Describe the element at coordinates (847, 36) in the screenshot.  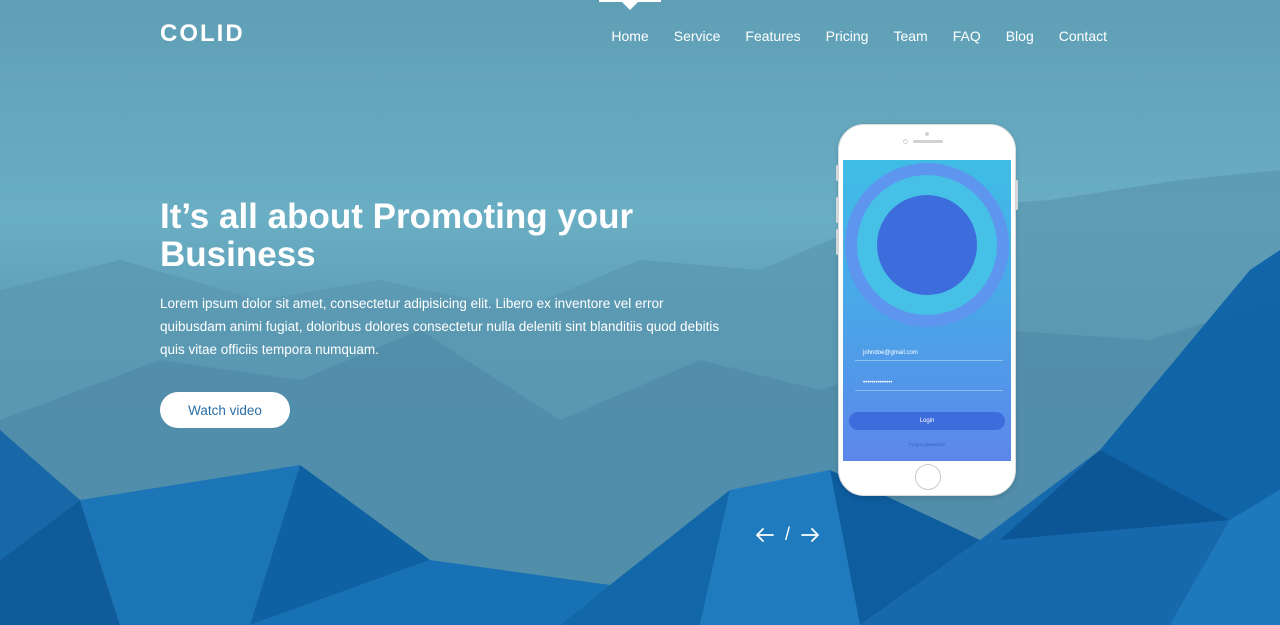
I see `nav-item-pricing: Pricing` at that location.